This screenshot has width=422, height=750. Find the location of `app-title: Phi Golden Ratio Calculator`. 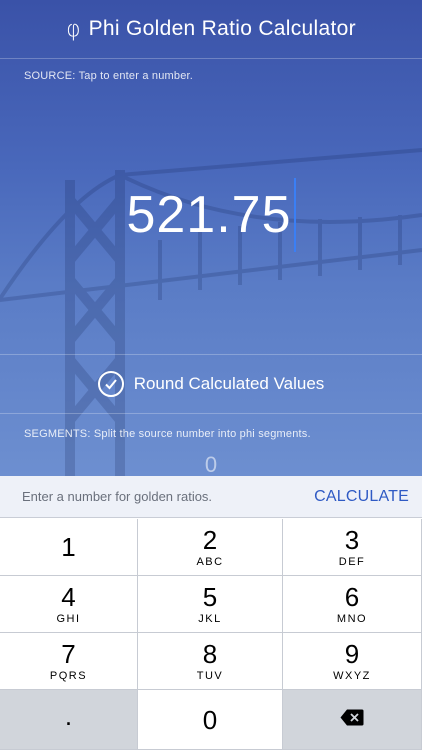

app-title: Phi Golden Ratio Calculator is located at coordinates (222, 28).